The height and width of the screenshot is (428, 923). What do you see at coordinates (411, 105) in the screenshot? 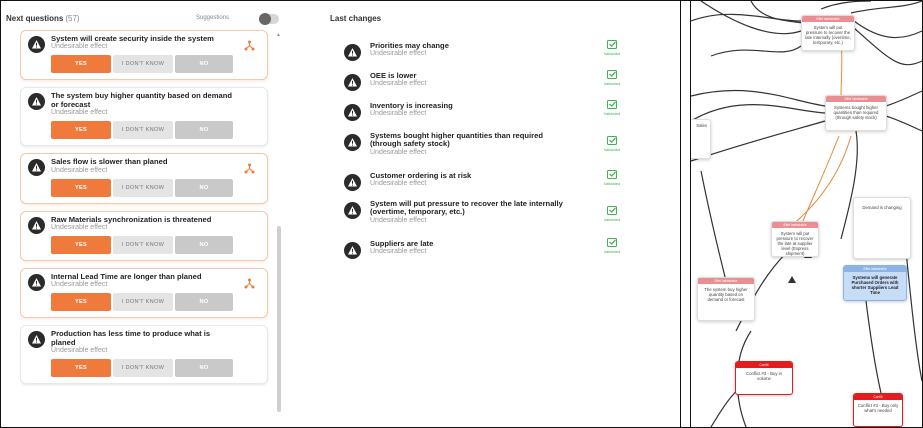
I see `change-title: Inventory is increasing` at bounding box center [411, 105].